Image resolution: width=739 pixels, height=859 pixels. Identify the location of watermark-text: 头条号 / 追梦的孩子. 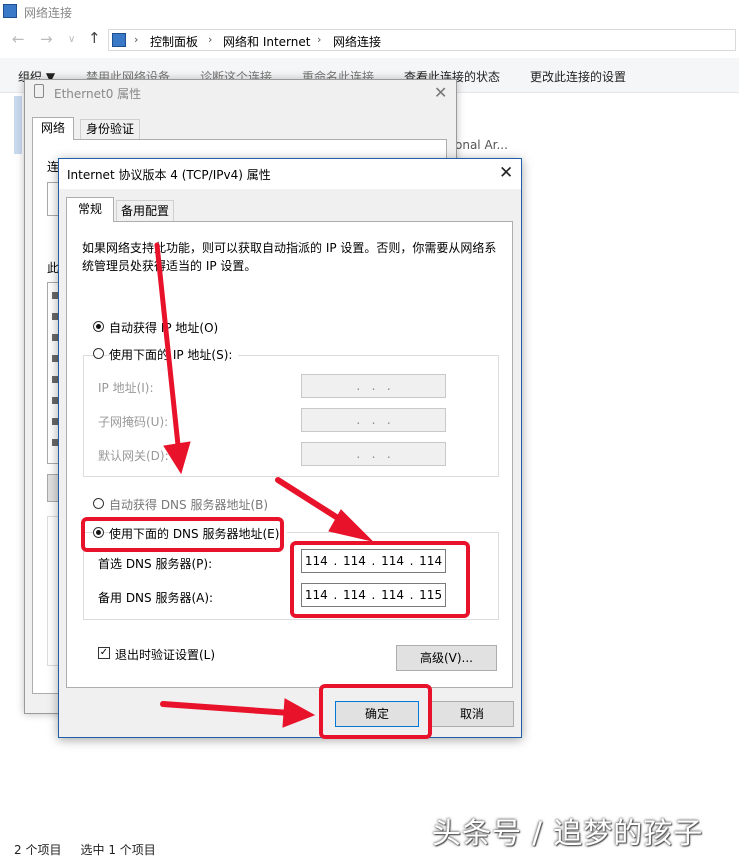
(568, 833).